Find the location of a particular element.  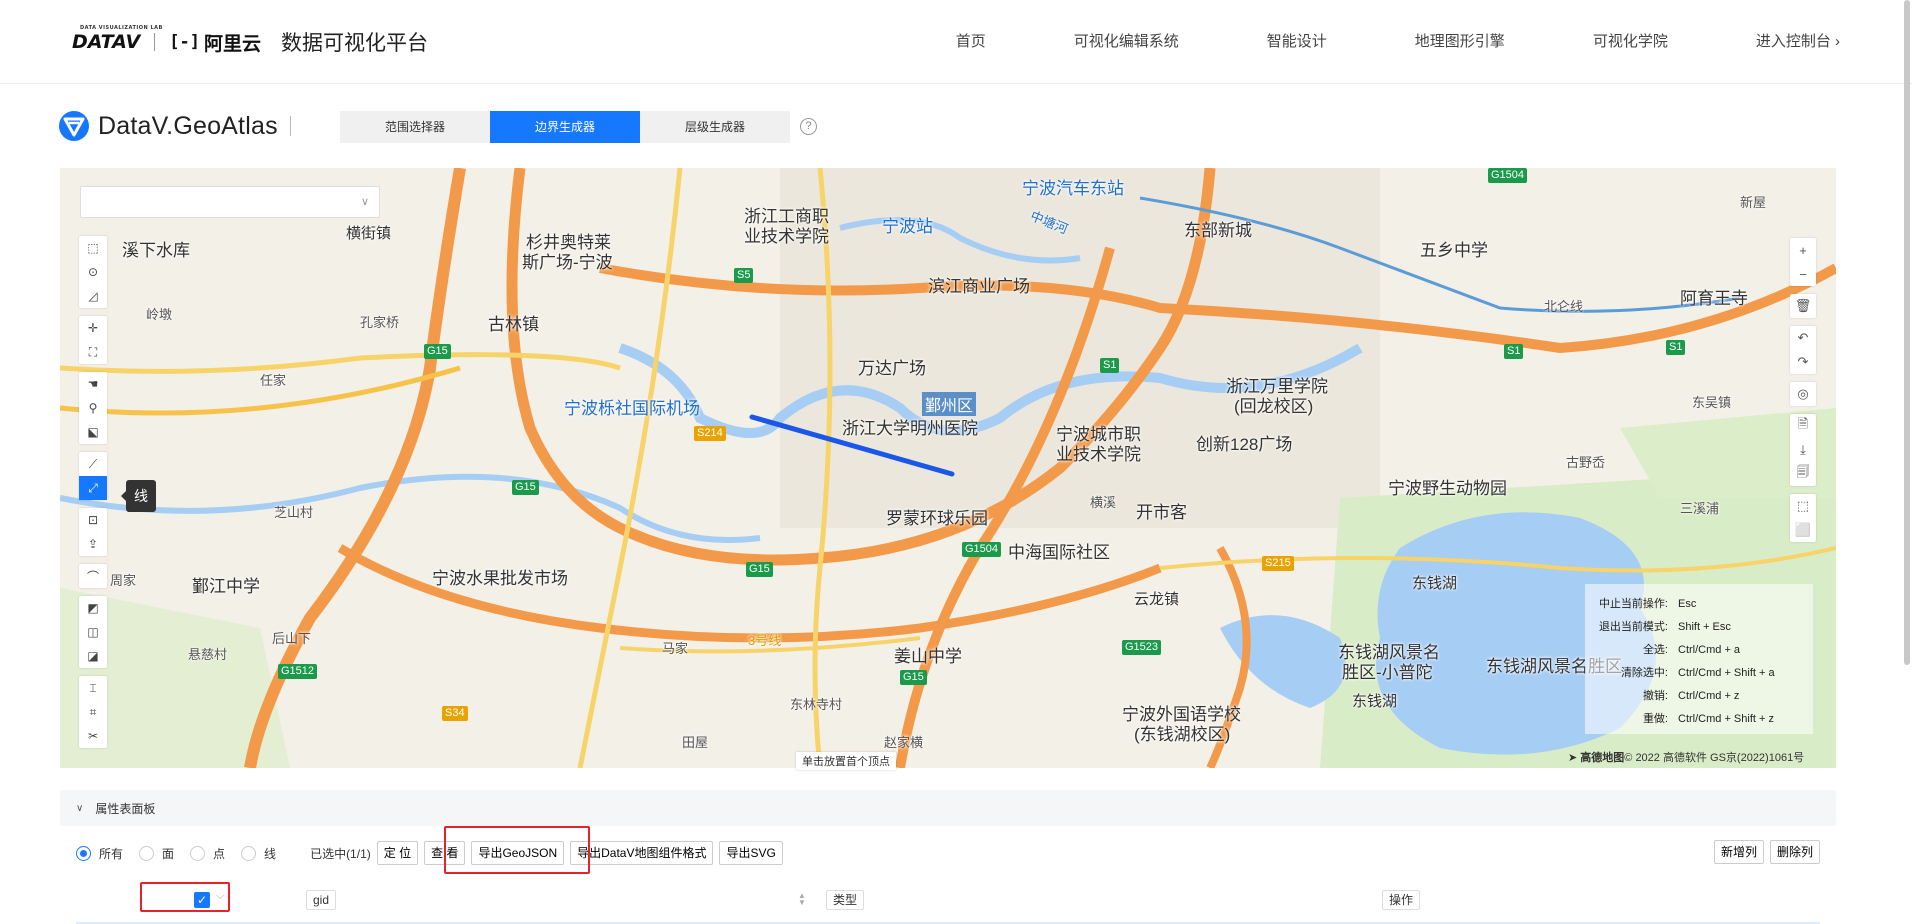

tab-range-selector: 范围选择器 is located at coordinates (415, 127).